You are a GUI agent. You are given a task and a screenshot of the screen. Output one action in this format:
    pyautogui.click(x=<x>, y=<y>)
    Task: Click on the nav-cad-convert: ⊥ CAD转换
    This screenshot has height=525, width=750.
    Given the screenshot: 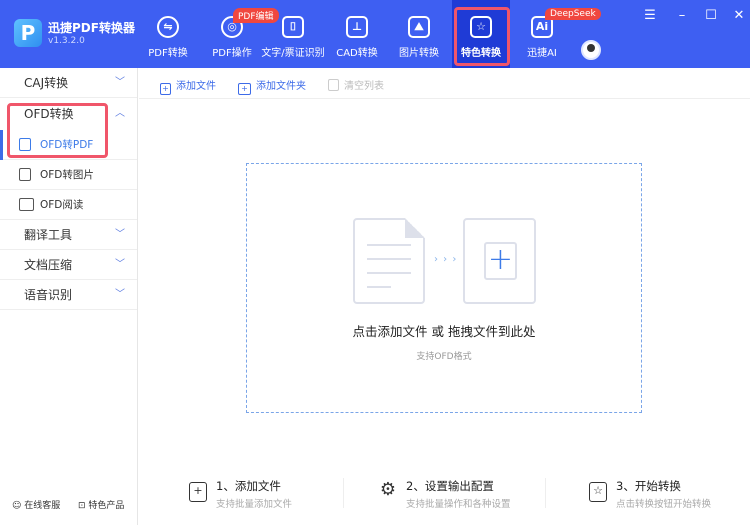 What is the action you would take?
    pyautogui.click(x=357, y=34)
    